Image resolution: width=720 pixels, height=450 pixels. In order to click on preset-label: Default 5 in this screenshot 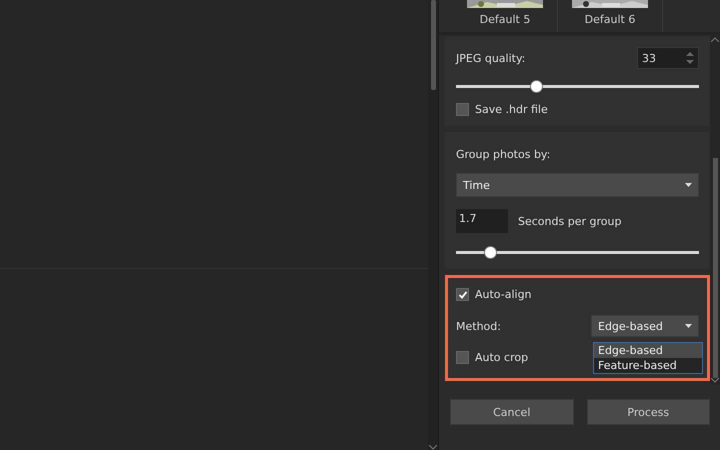, I will do `click(505, 19)`.